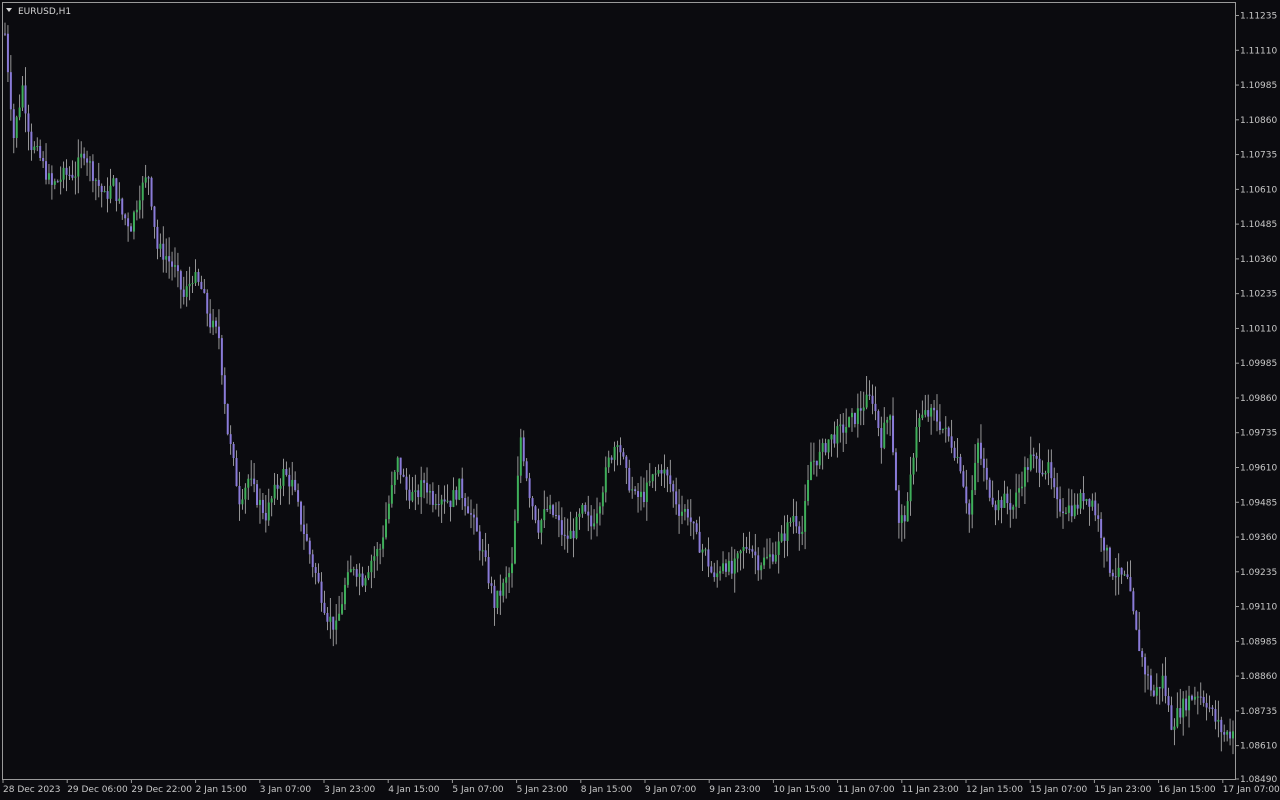  Describe the element at coordinates (1258, 364) in the screenshot. I see `price-tick-label: 1.09985` at that location.